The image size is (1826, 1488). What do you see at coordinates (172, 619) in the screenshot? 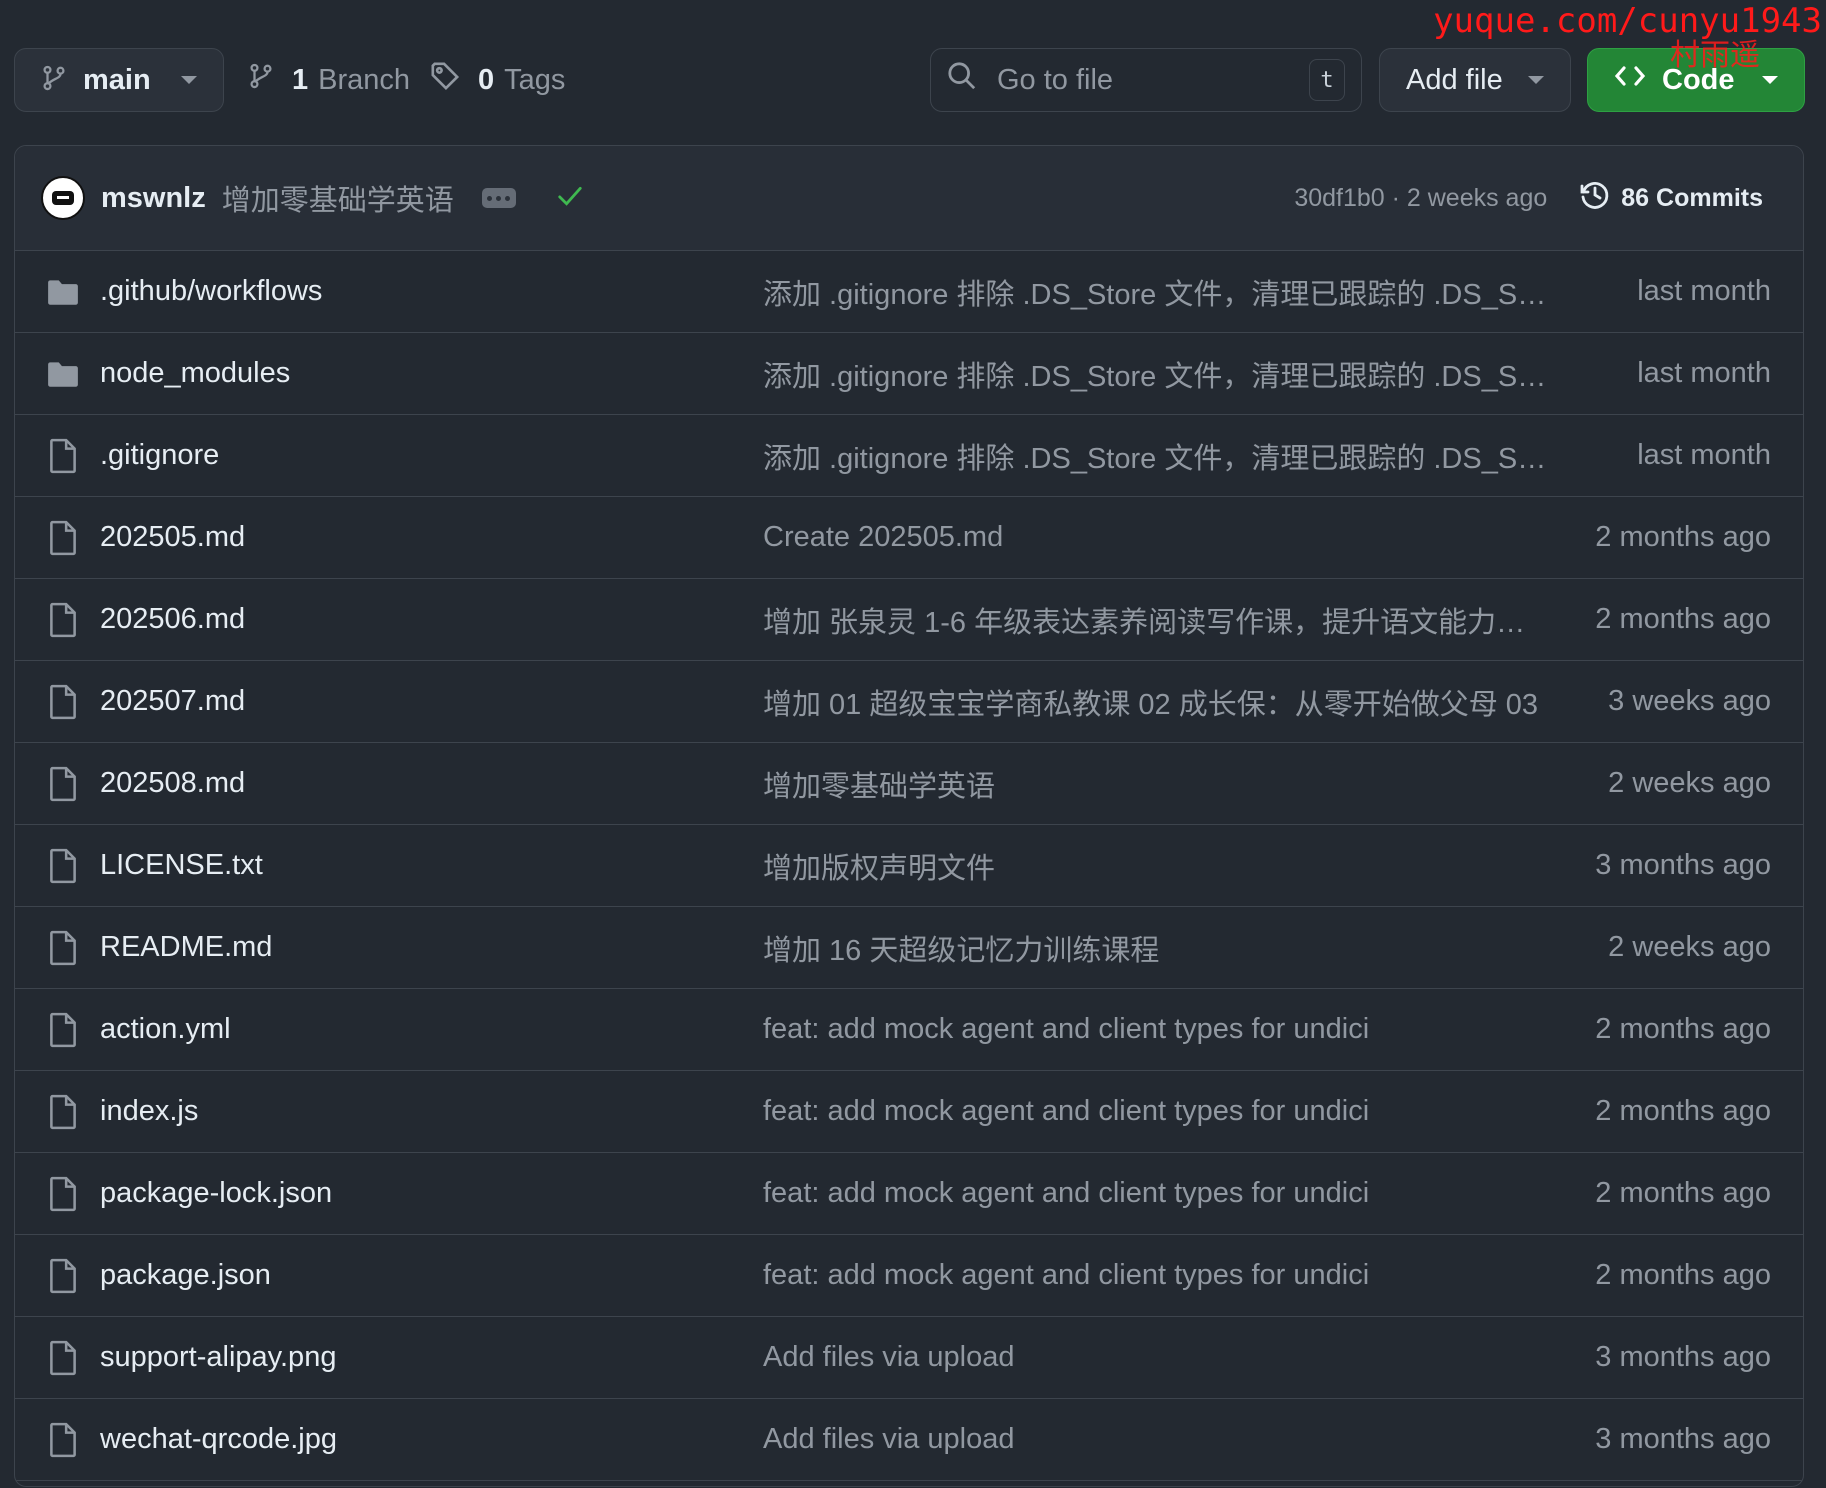
I see `file-name-link: 202506.md` at bounding box center [172, 619].